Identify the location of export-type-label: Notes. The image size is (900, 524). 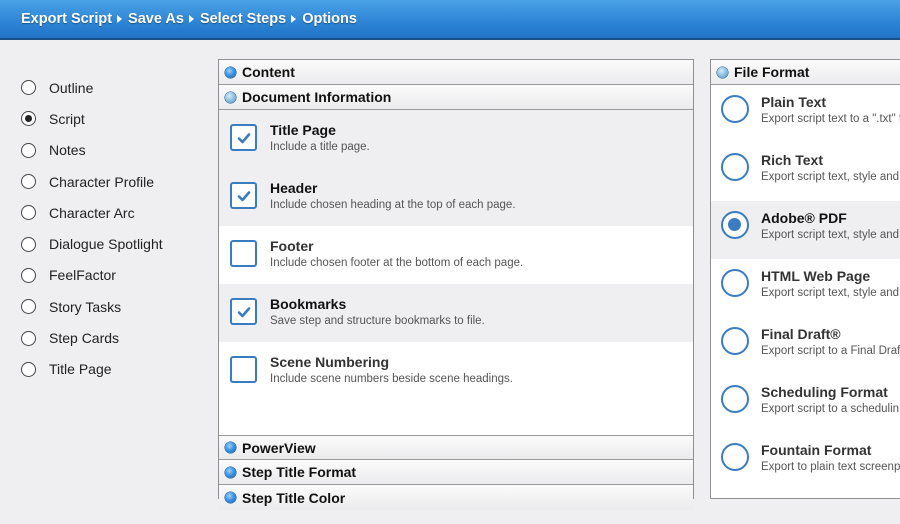
(67, 150).